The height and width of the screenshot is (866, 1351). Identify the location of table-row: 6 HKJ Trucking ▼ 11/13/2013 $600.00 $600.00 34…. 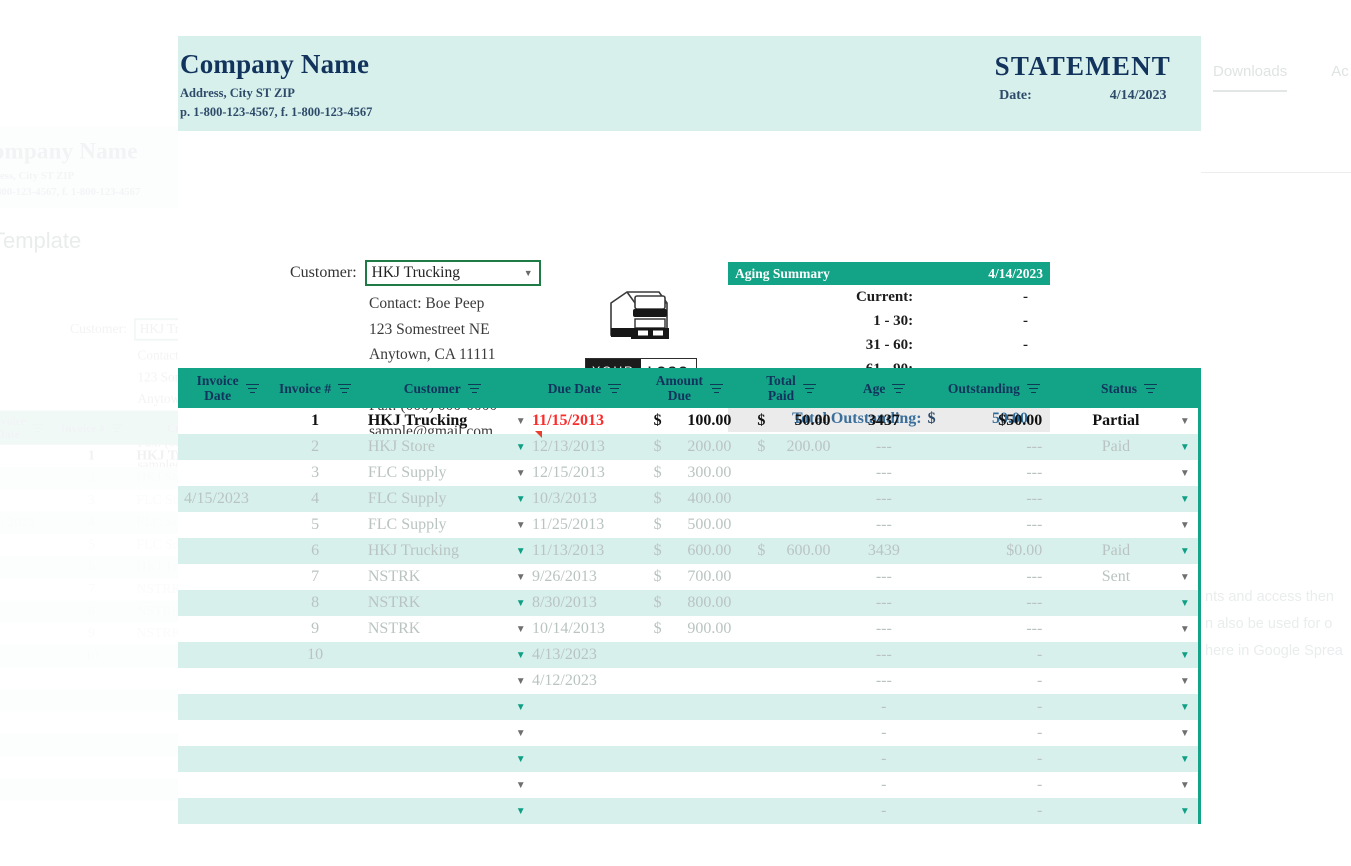
(688, 551).